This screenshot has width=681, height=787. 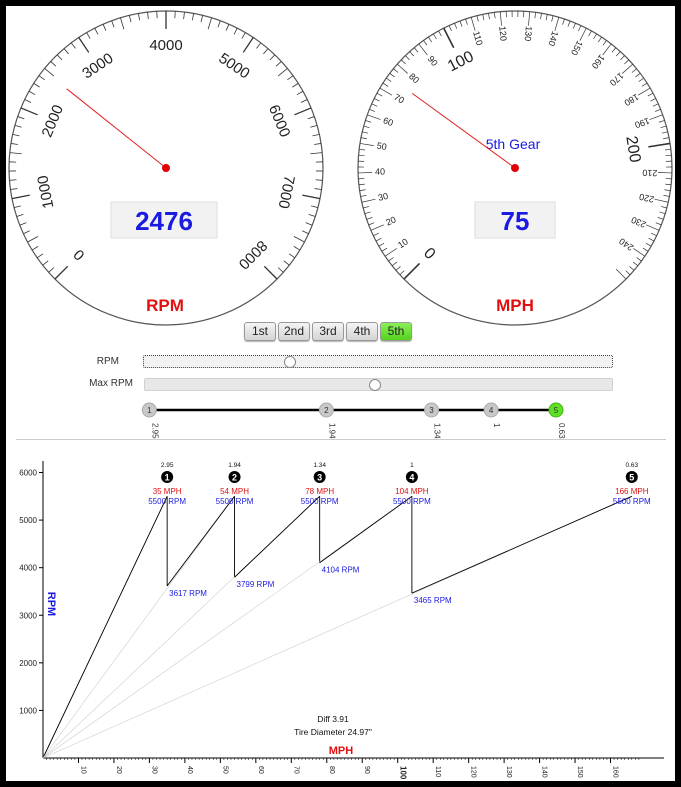 What do you see at coordinates (403, 773) in the screenshot?
I see `chart-x-tick-label: 100` at bounding box center [403, 773].